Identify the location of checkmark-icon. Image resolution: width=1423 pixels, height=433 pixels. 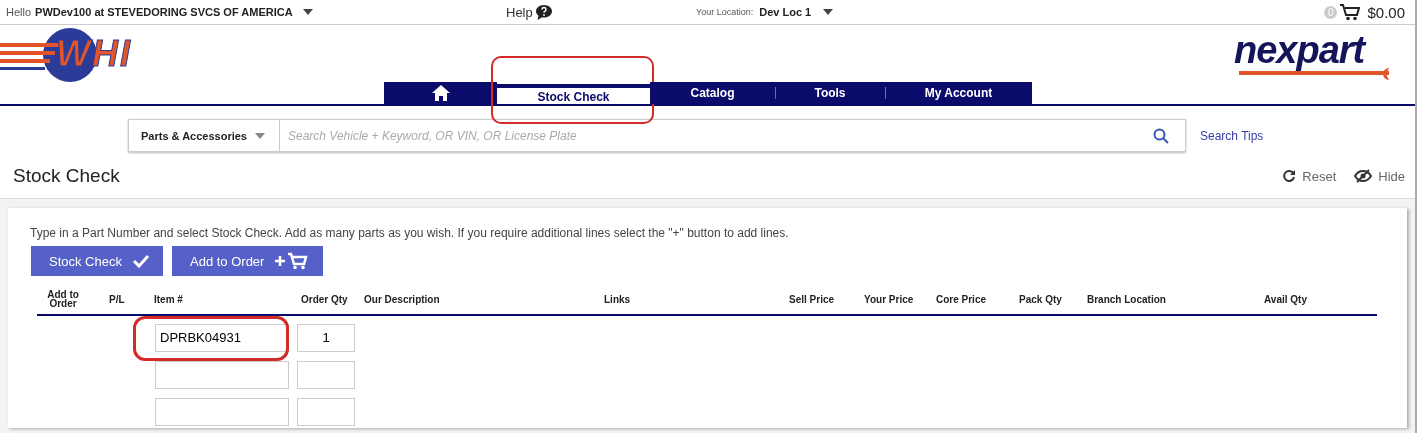
(141, 261).